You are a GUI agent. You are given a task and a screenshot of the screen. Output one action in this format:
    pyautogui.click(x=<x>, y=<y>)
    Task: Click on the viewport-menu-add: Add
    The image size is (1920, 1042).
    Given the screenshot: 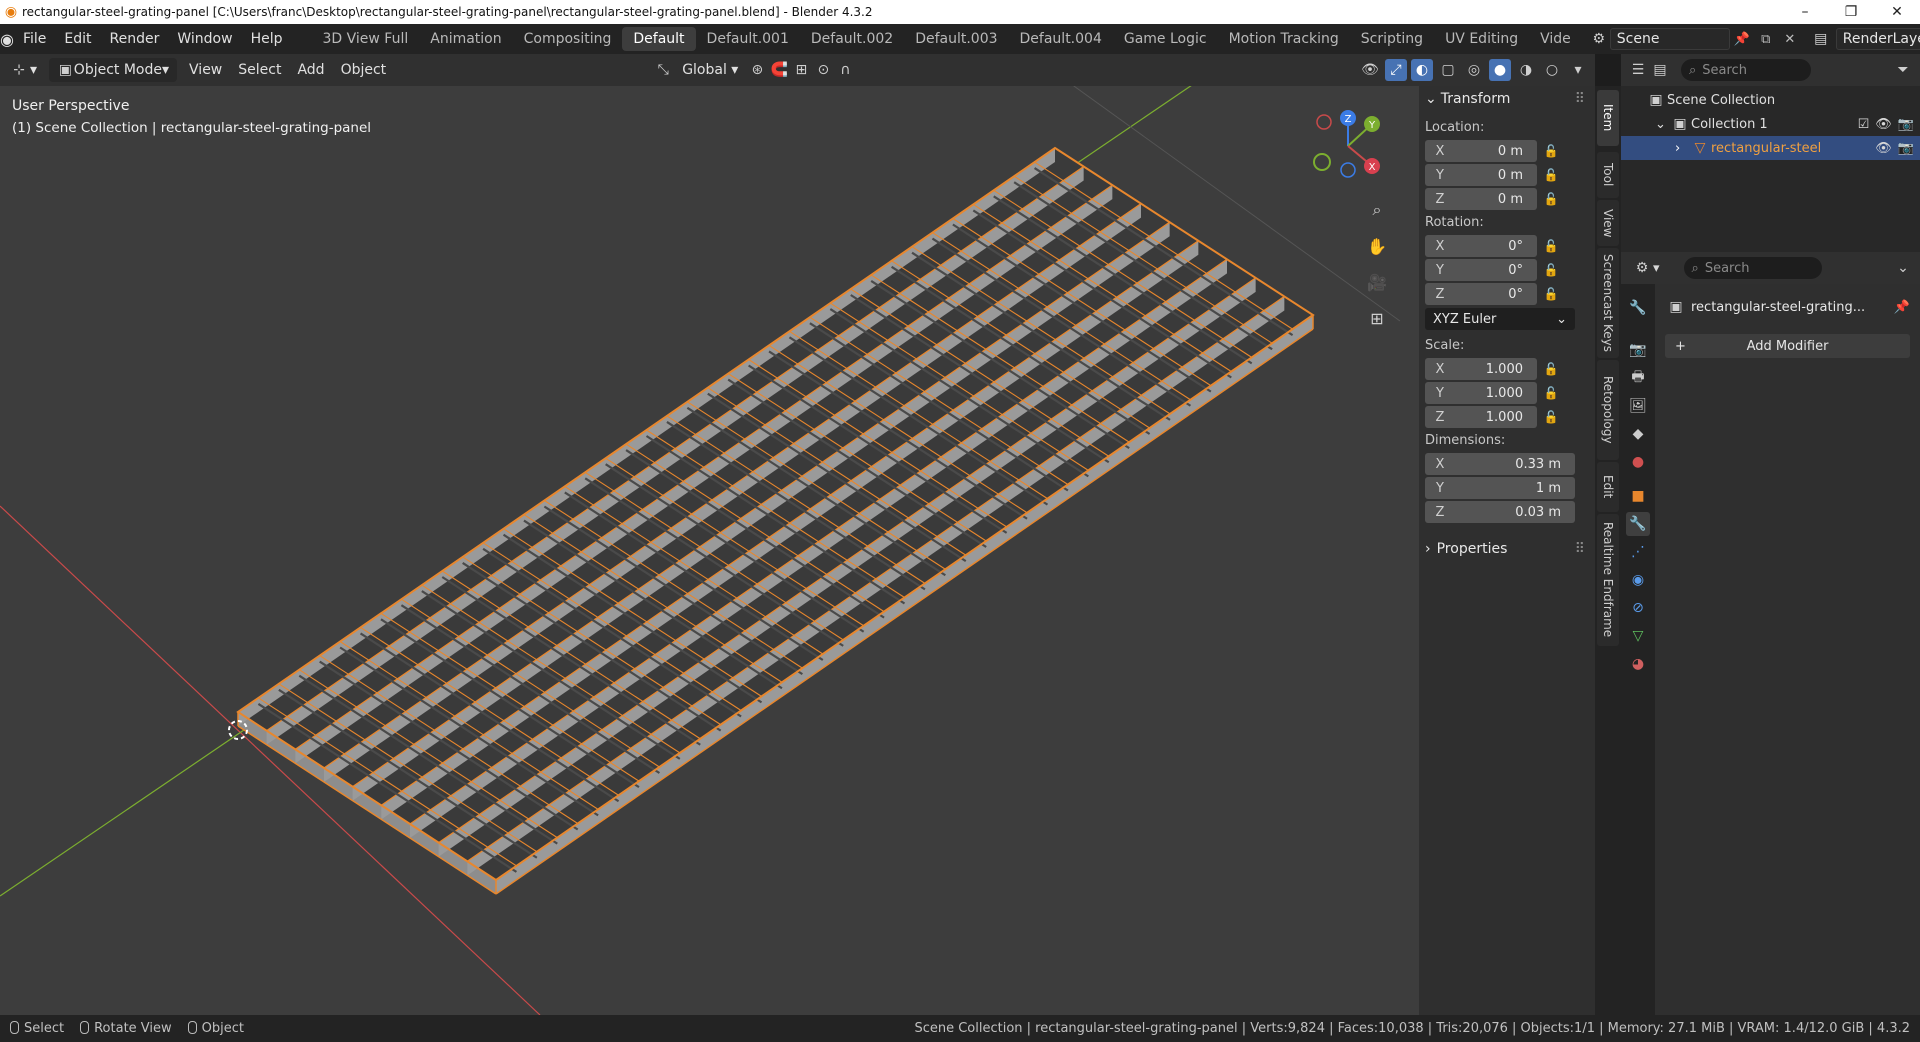 What is the action you would take?
    pyautogui.click(x=310, y=70)
    